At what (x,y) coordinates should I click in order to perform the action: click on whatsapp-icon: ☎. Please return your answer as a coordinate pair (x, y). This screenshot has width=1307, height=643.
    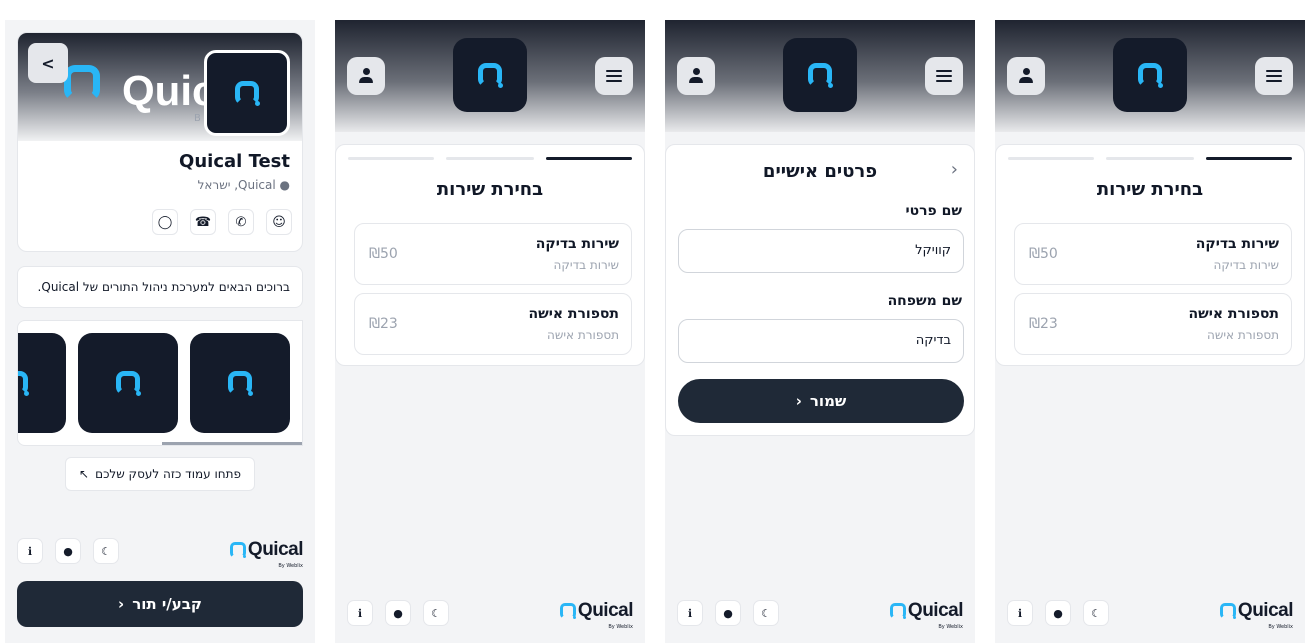
    Looking at the image, I should click on (203, 222).